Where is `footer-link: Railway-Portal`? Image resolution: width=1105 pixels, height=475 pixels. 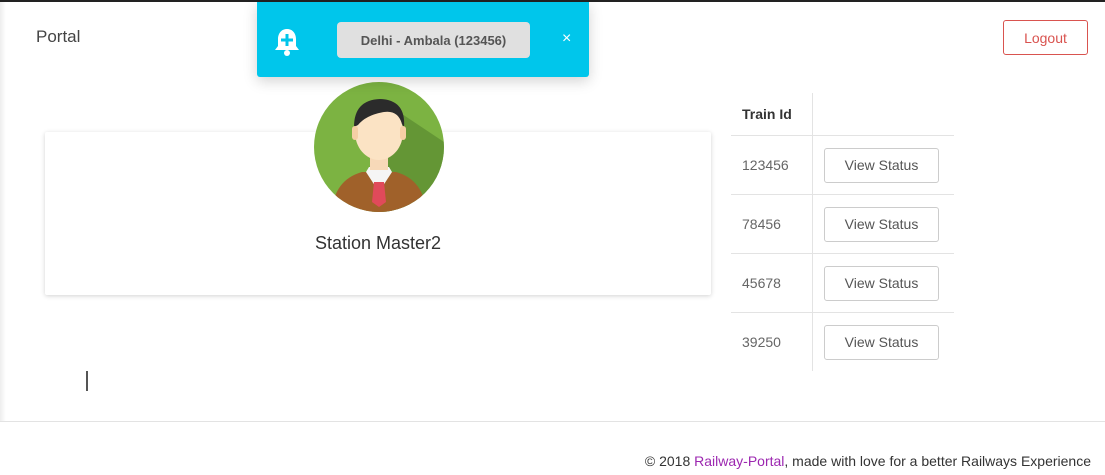
footer-link: Railway-Portal is located at coordinates (739, 461).